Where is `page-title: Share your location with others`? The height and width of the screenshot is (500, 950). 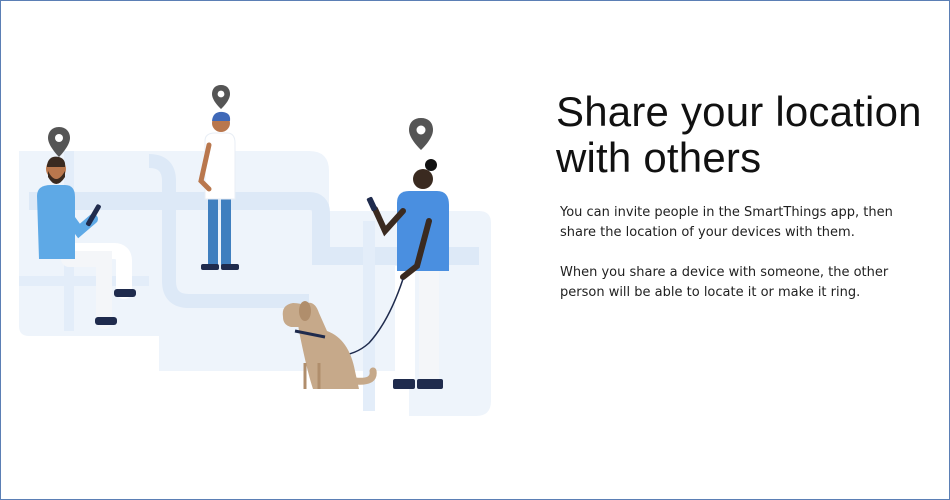 page-title: Share your location with others is located at coordinates (739, 134).